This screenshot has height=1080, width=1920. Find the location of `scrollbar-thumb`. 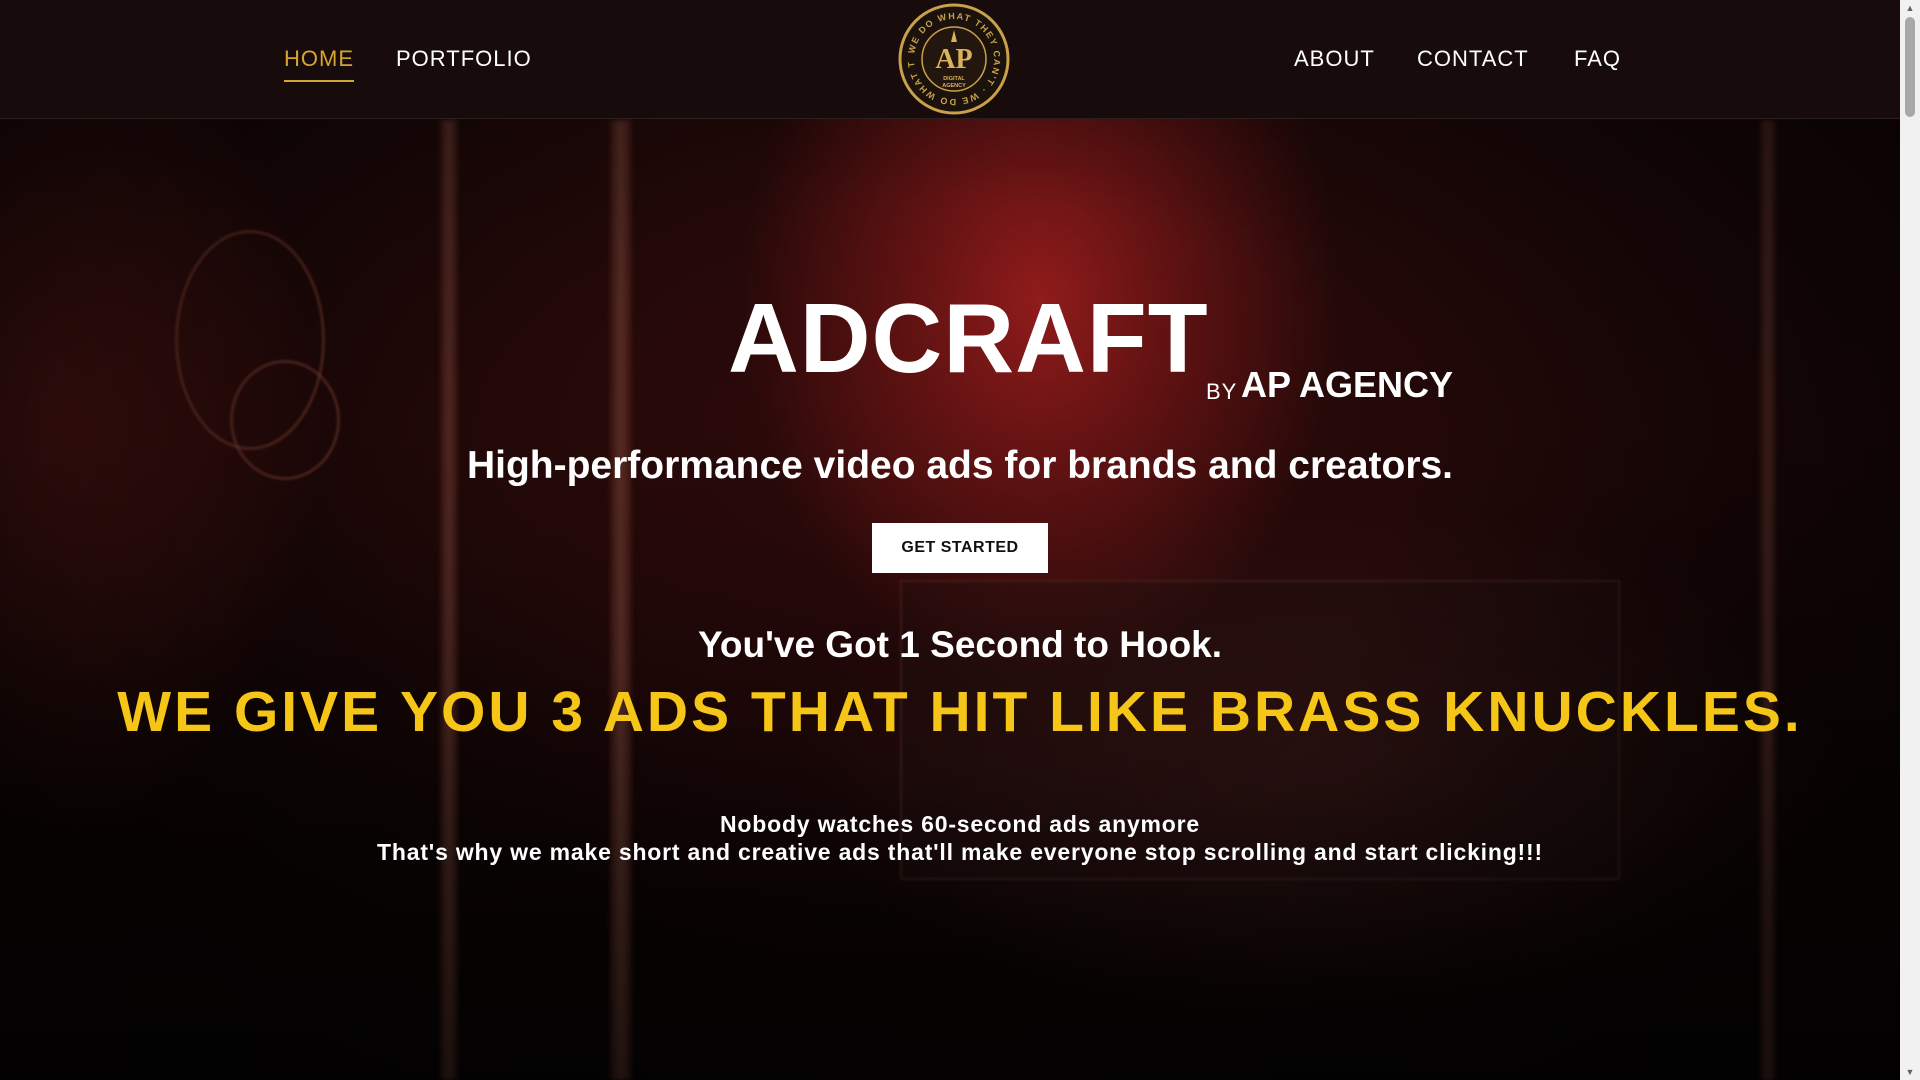

scrollbar-thumb is located at coordinates (1910, 67).